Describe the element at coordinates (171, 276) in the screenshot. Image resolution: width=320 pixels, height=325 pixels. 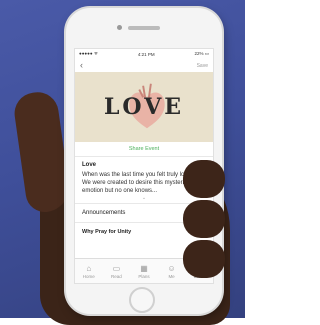
I see `tab-label: Me` at that location.